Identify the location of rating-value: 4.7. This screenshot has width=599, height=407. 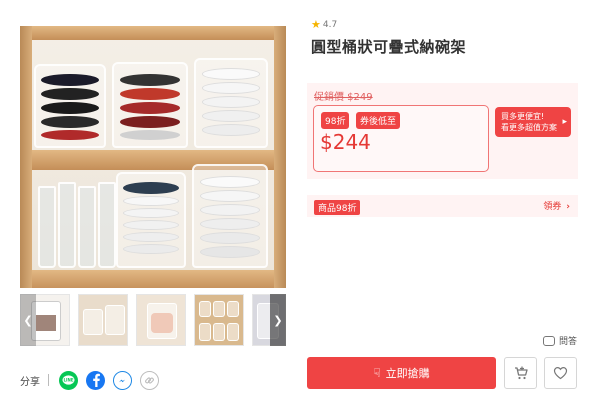
(330, 24).